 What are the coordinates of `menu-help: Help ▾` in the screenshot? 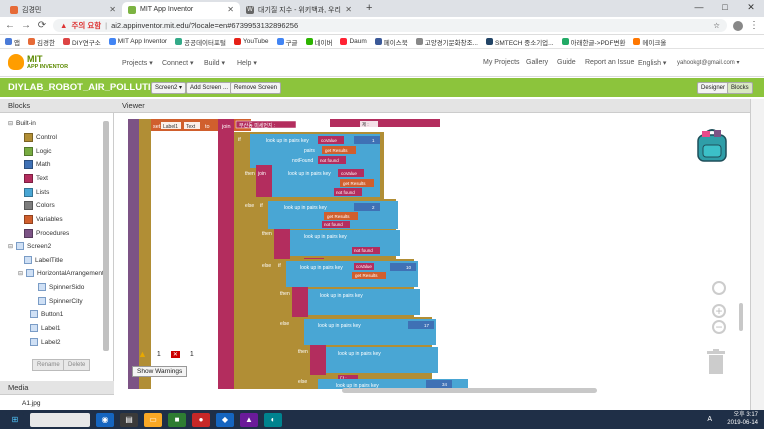 It's located at (247, 63).